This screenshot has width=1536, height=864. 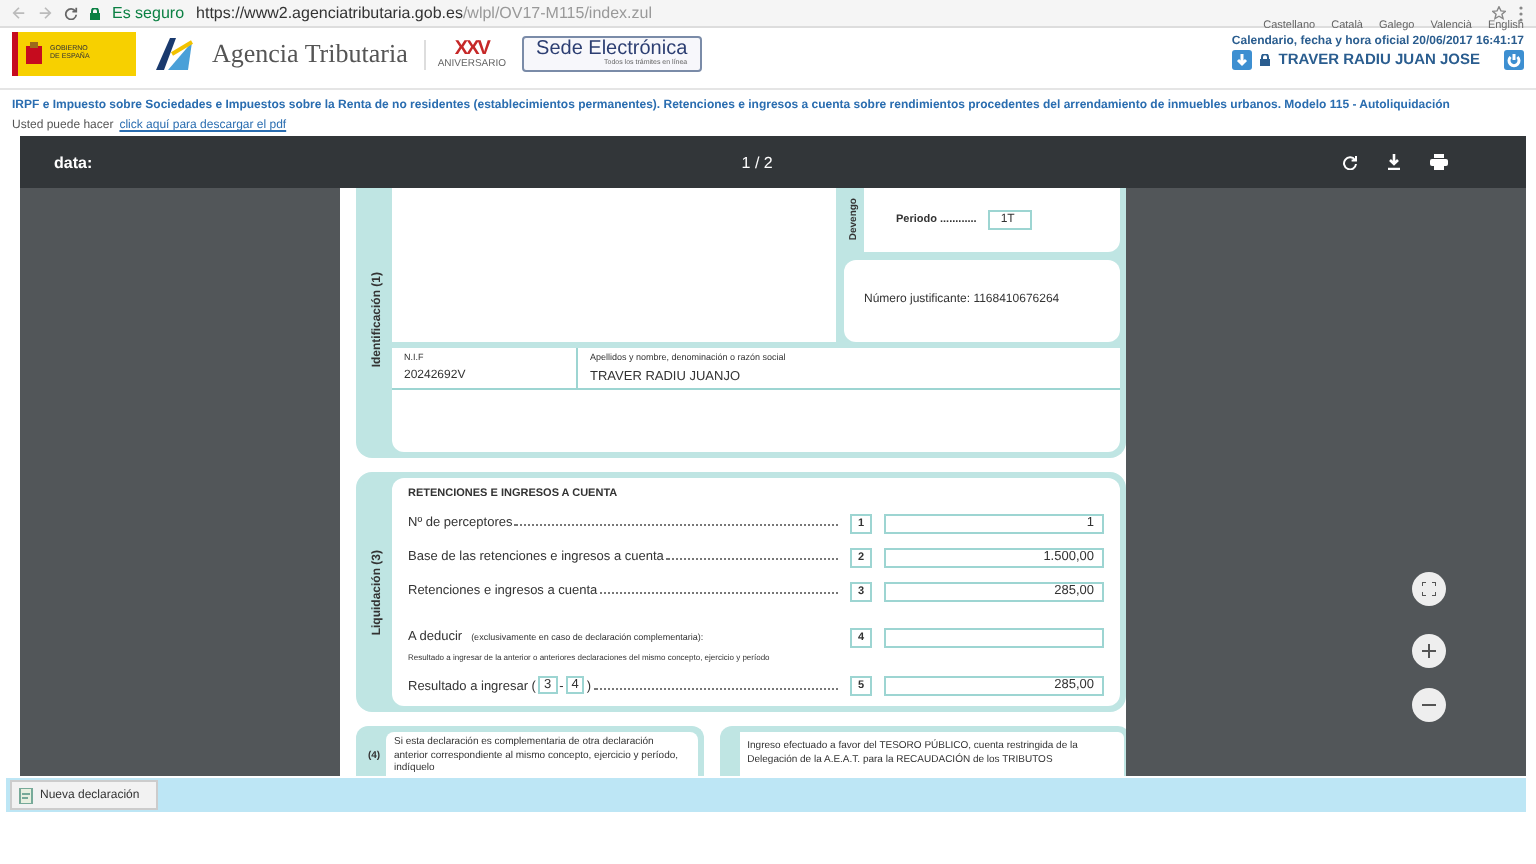 What do you see at coordinates (1514, 59) in the screenshot?
I see `power-icon` at bounding box center [1514, 59].